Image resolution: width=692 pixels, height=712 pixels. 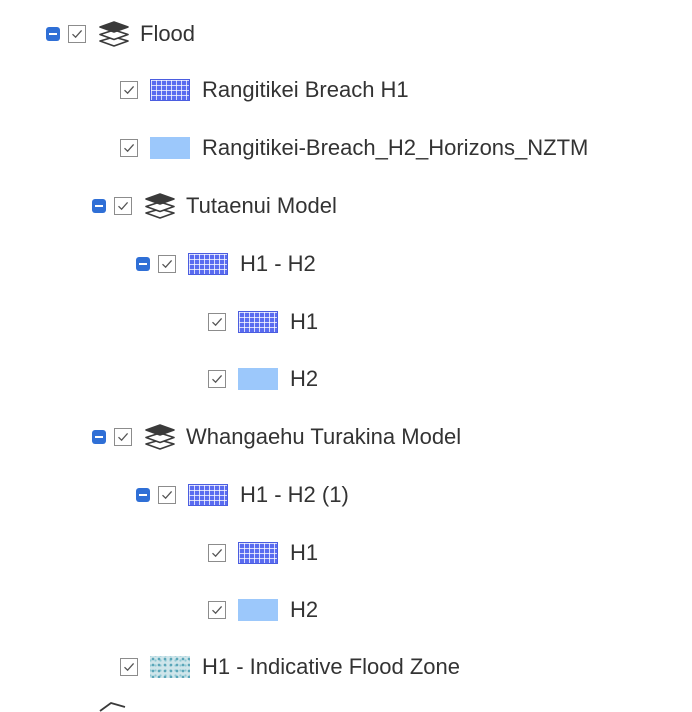 I want to click on tree-row-flood: Flood, so click(x=120, y=34).